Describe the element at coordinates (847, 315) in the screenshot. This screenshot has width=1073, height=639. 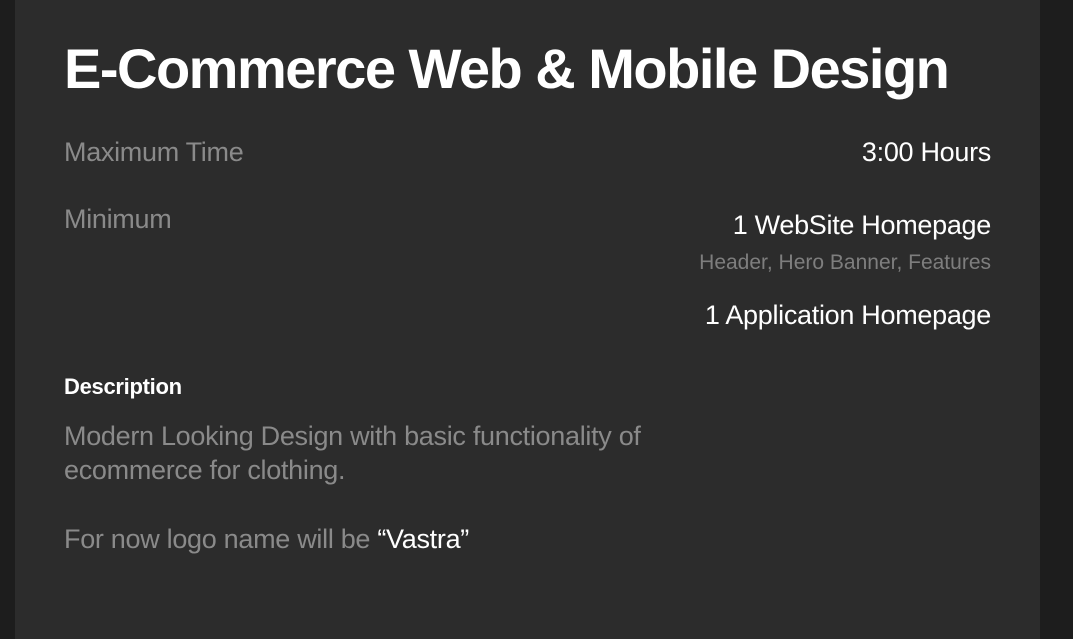
I see `minimum-item-app: 1 Application Homepage` at that location.